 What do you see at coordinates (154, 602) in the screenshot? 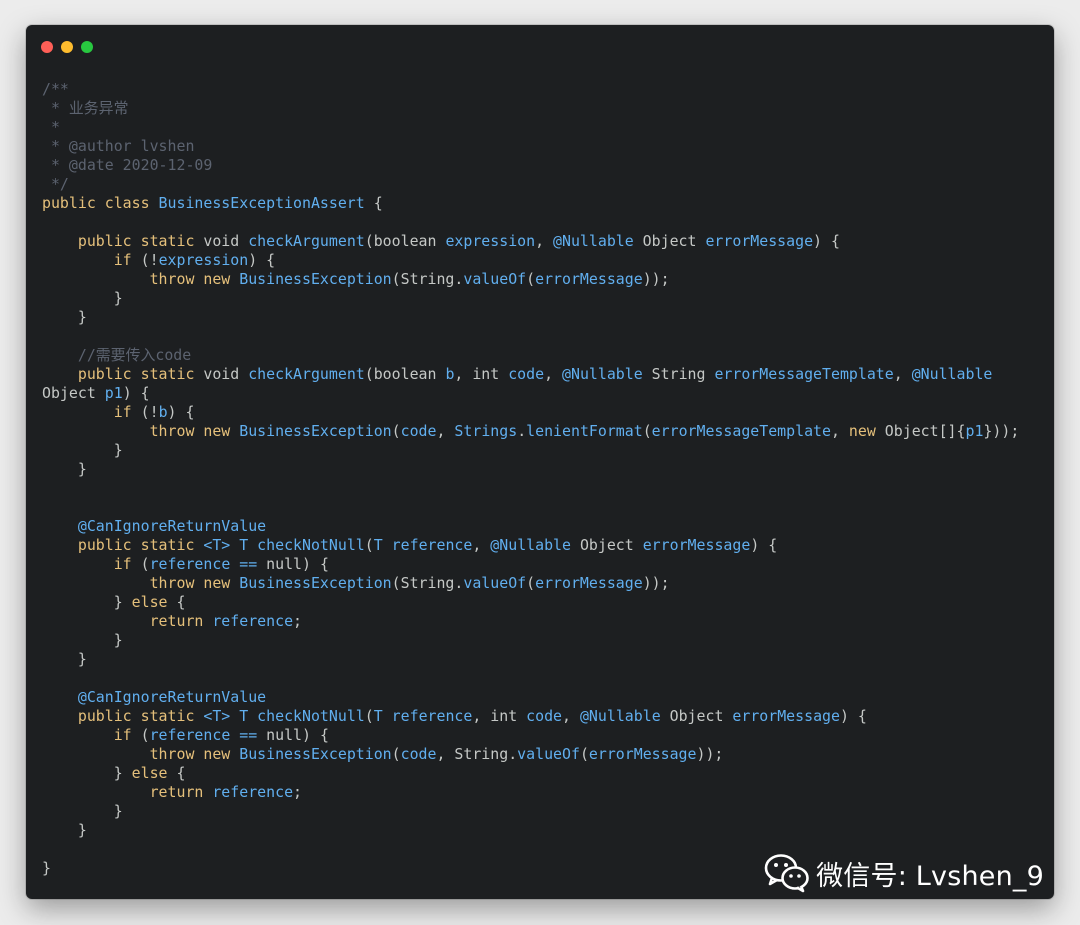
I see `code-token: else` at bounding box center [154, 602].